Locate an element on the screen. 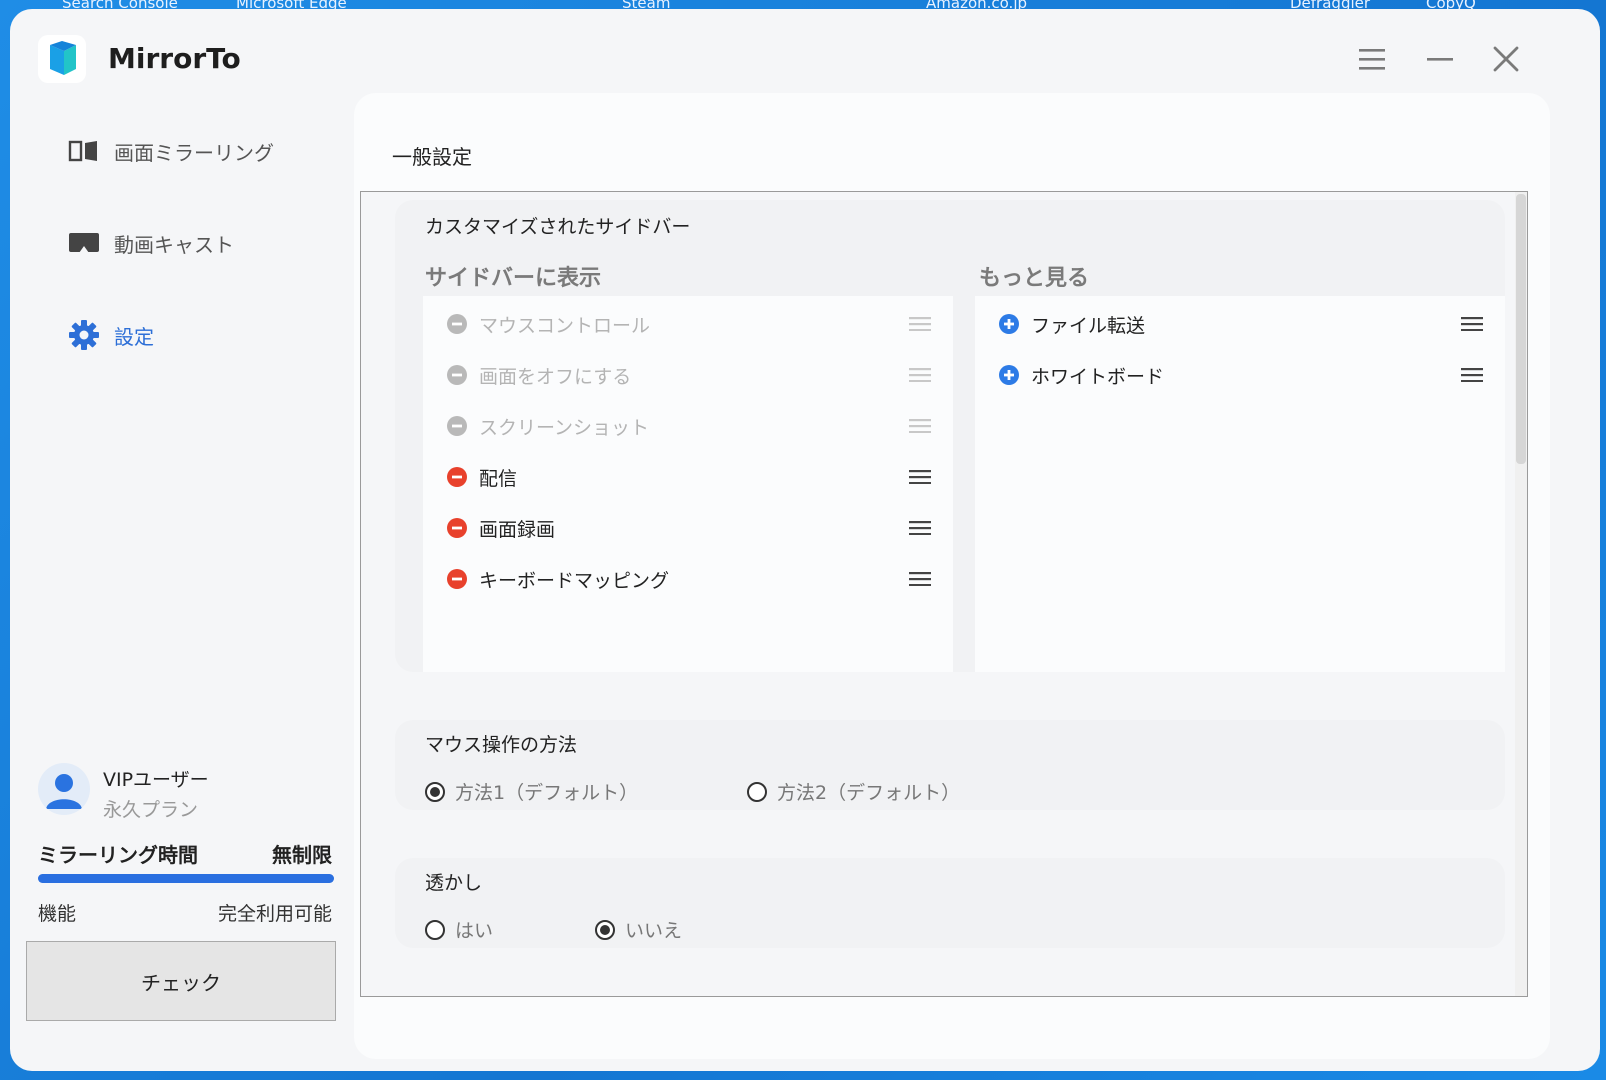 This screenshot has width=1606, height=1080. radio-label: はい is located at coordinates (474, 931).